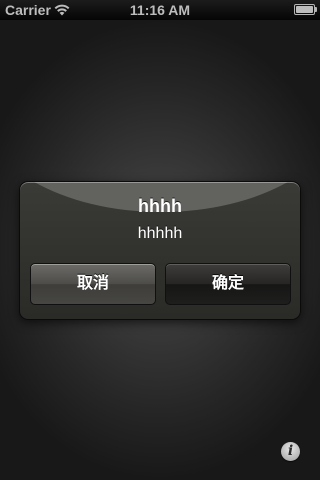 The image size is (320, 480). I want to click on battery-icon, so click(304, 9).